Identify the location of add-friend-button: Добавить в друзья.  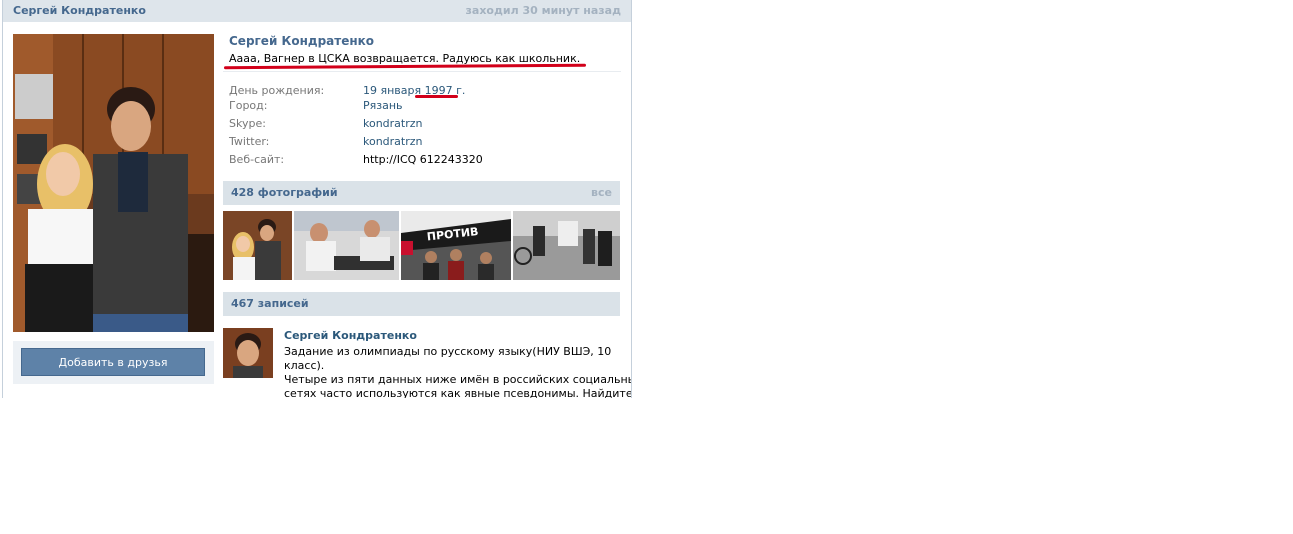
(113, 362).